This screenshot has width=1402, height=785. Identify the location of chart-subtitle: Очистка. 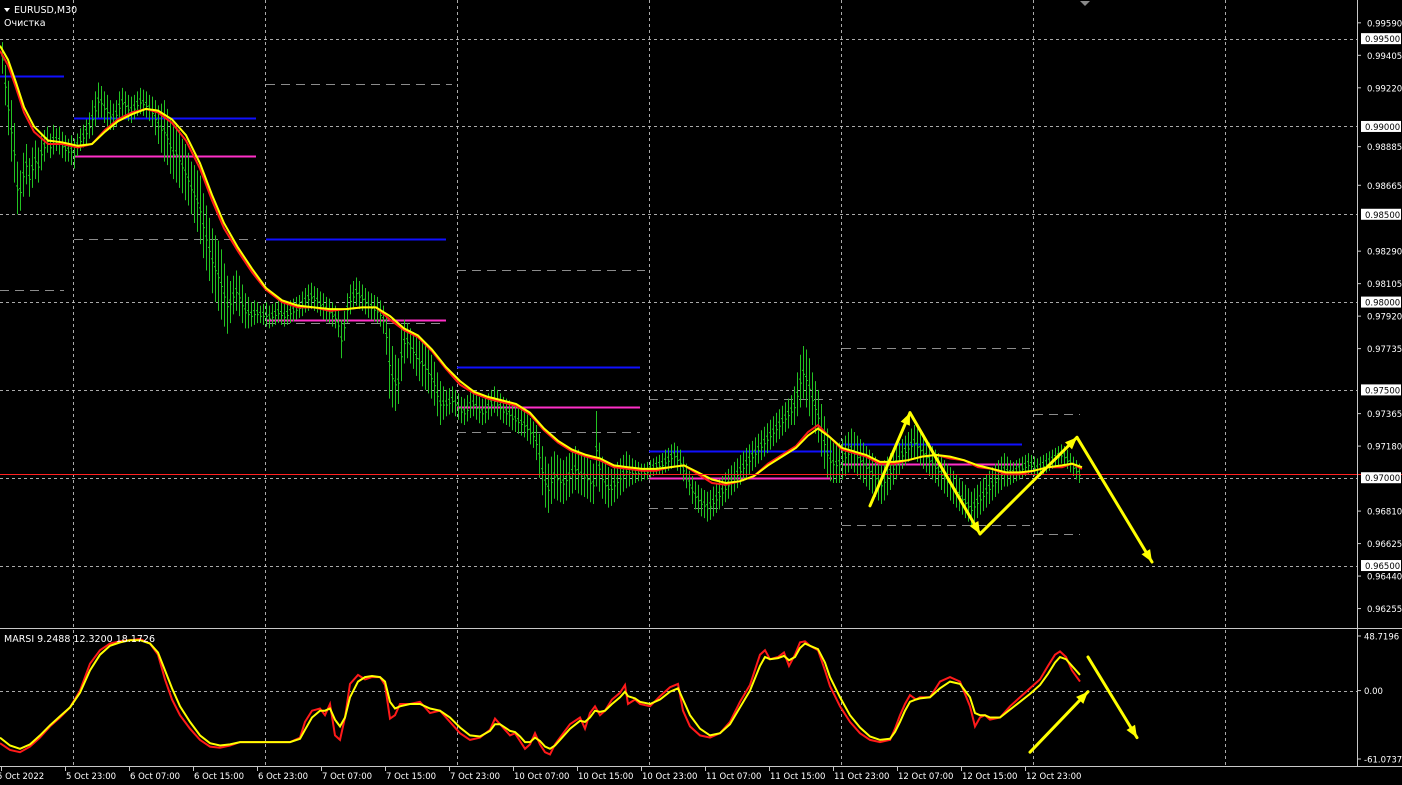
(25, 23).